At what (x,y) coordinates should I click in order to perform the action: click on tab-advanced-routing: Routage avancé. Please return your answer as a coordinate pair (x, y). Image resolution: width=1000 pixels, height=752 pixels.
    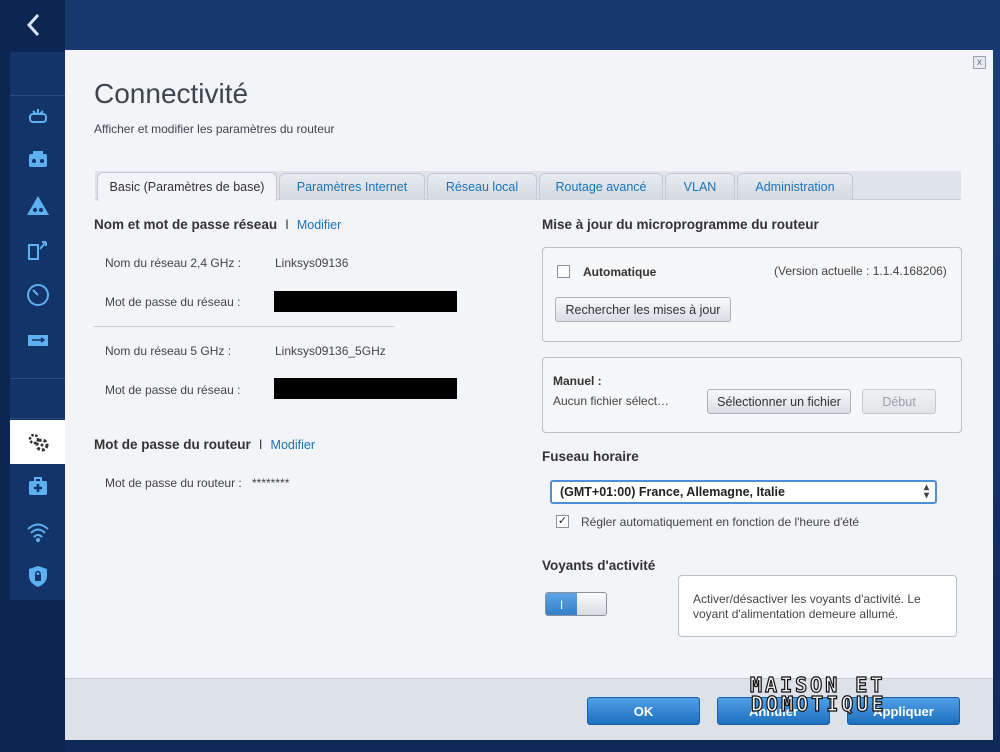
    Looking at the image, I should click on (601, 186).